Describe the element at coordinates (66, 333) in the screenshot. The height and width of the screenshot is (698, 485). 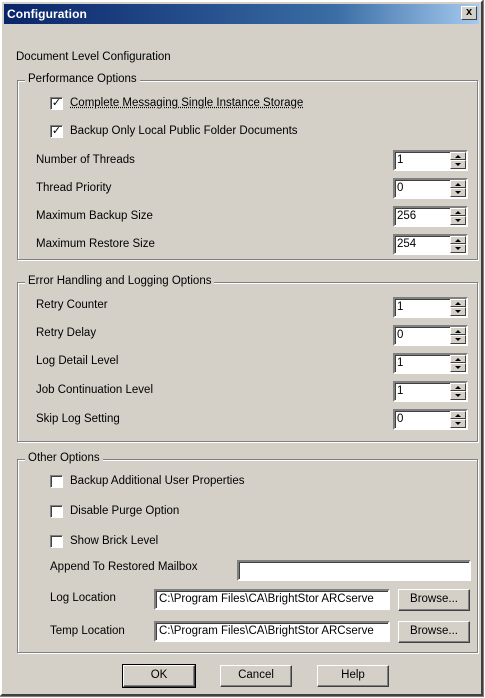
I see `retry-delay-label: Retry Delay` at that location.